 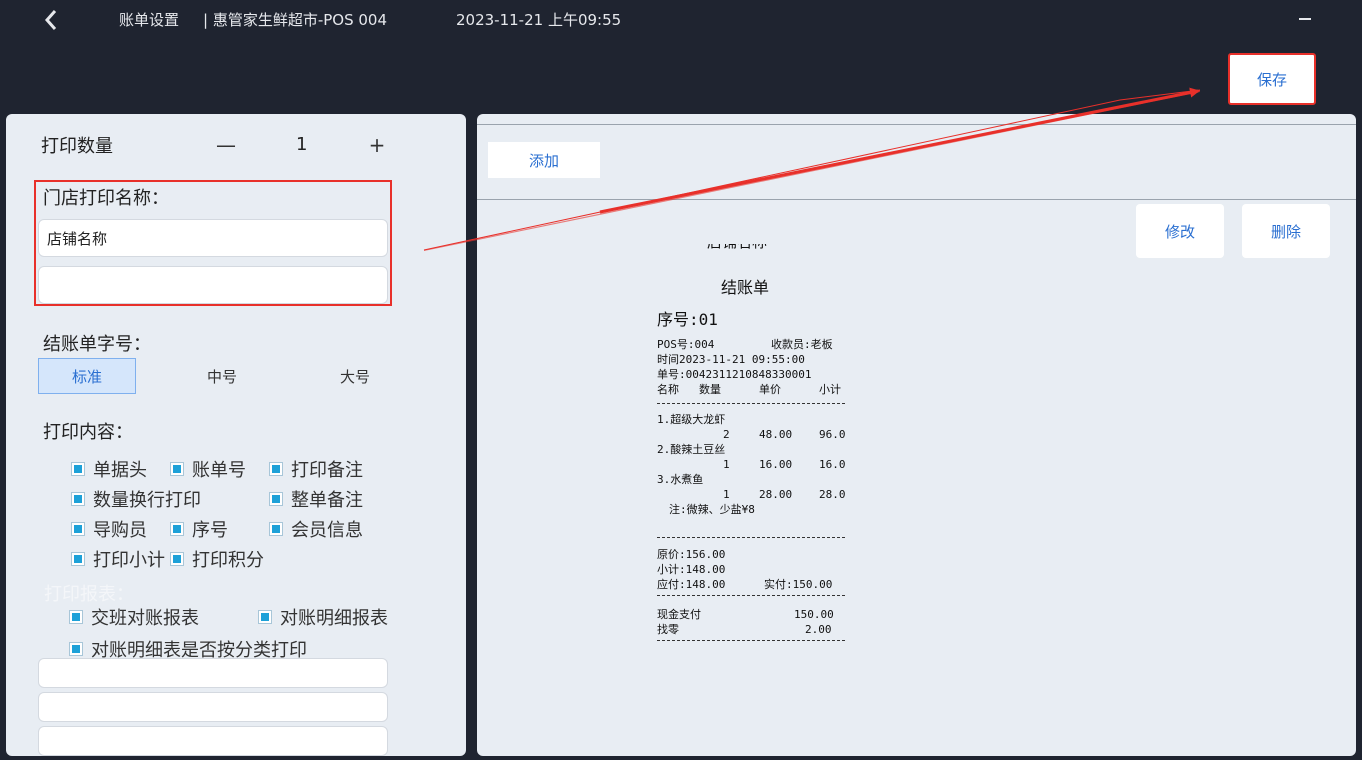 I want to click on checkbox-document-header: 单据头, so click(x=109, y=469).